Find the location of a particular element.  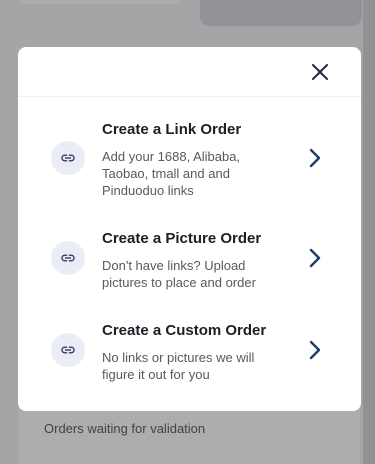

option-title: Create a Picture Order is located at coordinates (182, 238).